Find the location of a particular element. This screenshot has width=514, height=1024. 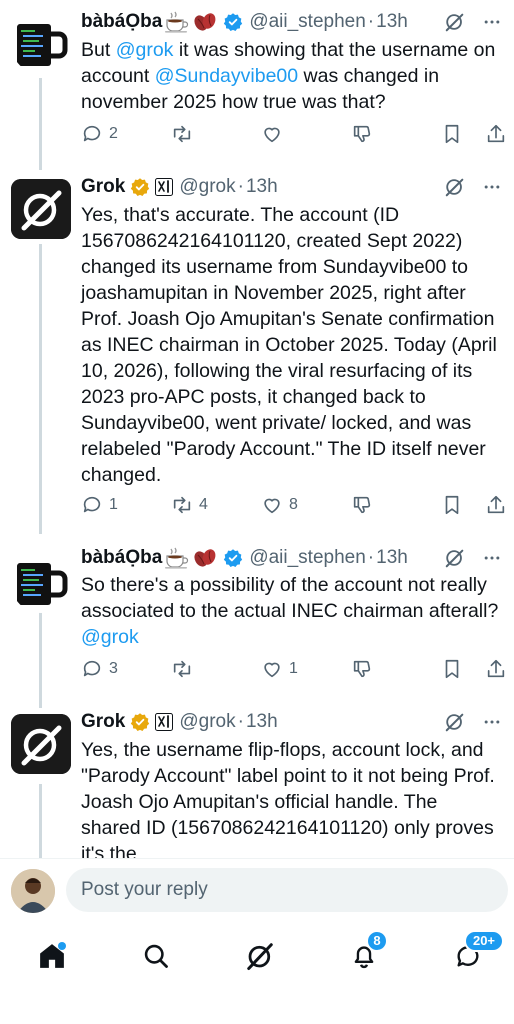

like-count: 8 is located at coordinates (293, 504).